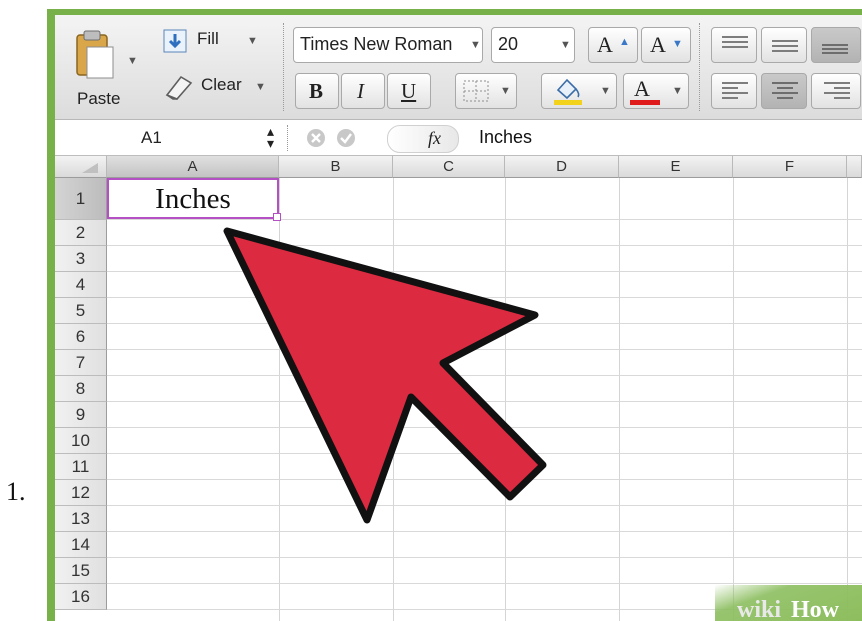 This screenshot has height=621, width=862. What do you see at coordinates (81, 259) in the screenshot?
I see `row-header-3: 3` at bounding box center [81, 259].